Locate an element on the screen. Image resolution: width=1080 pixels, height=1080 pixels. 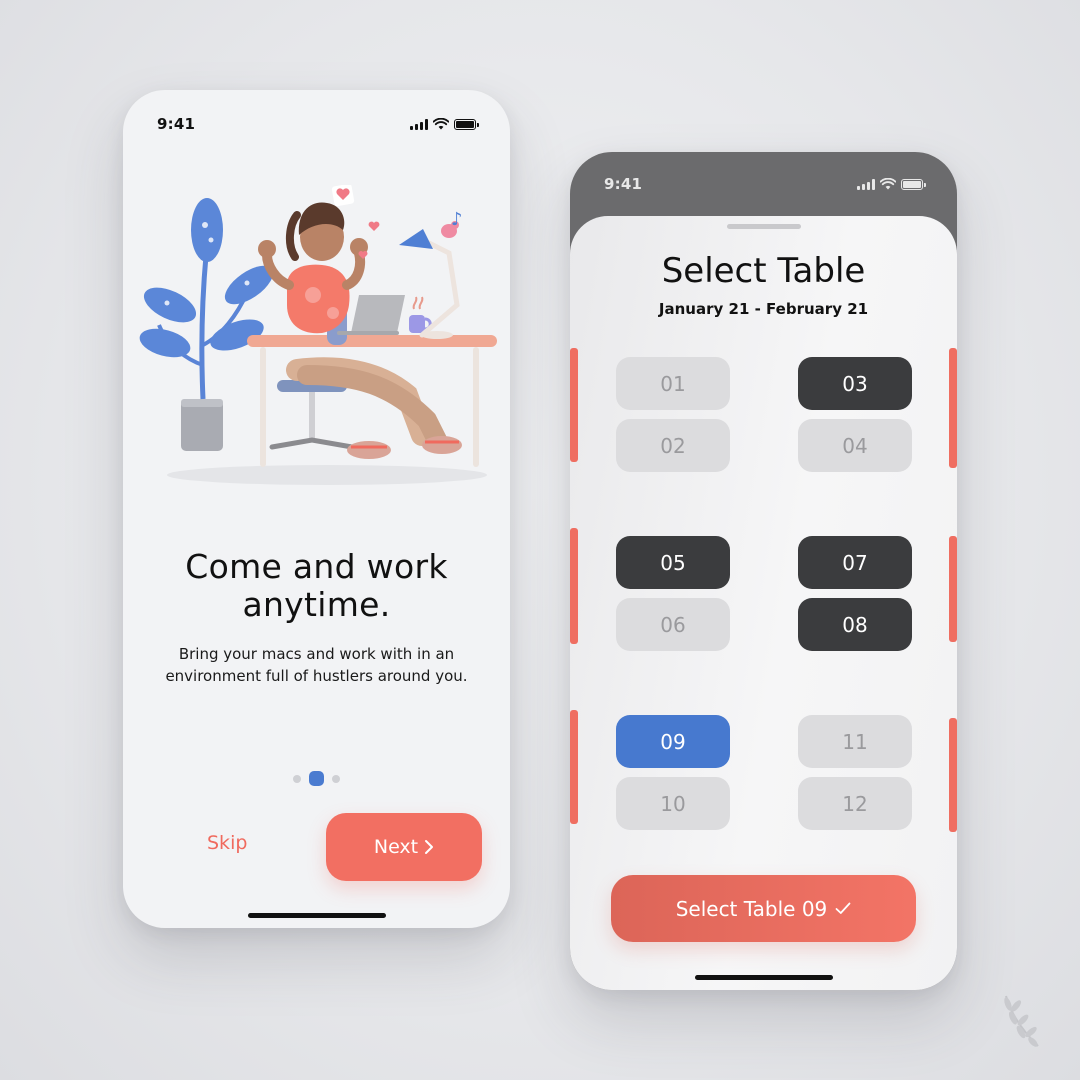
table-02: 02 is located at coordinates (673, 445).